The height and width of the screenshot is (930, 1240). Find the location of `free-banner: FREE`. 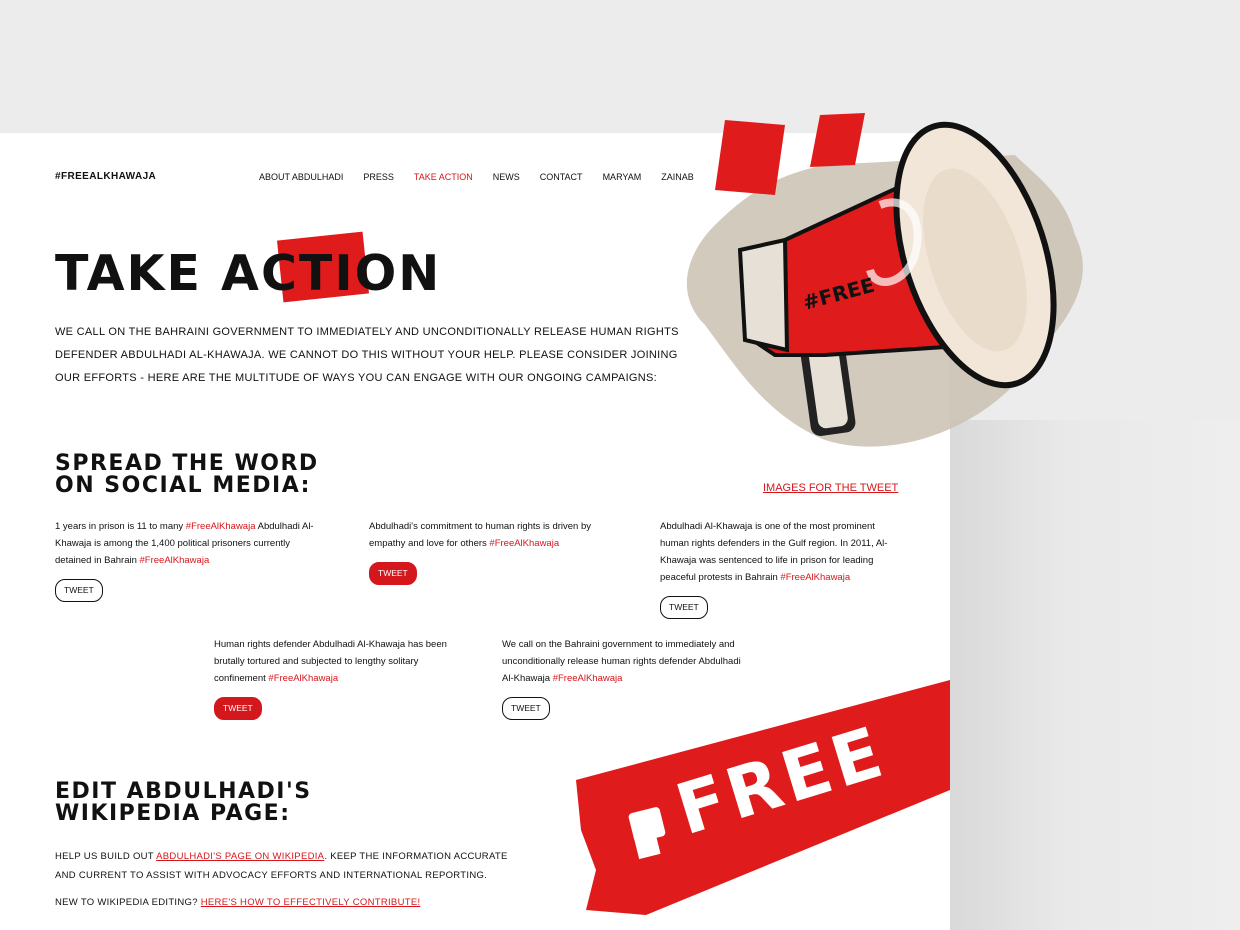

free-banner: FREE is located at coordinates (763, 797).